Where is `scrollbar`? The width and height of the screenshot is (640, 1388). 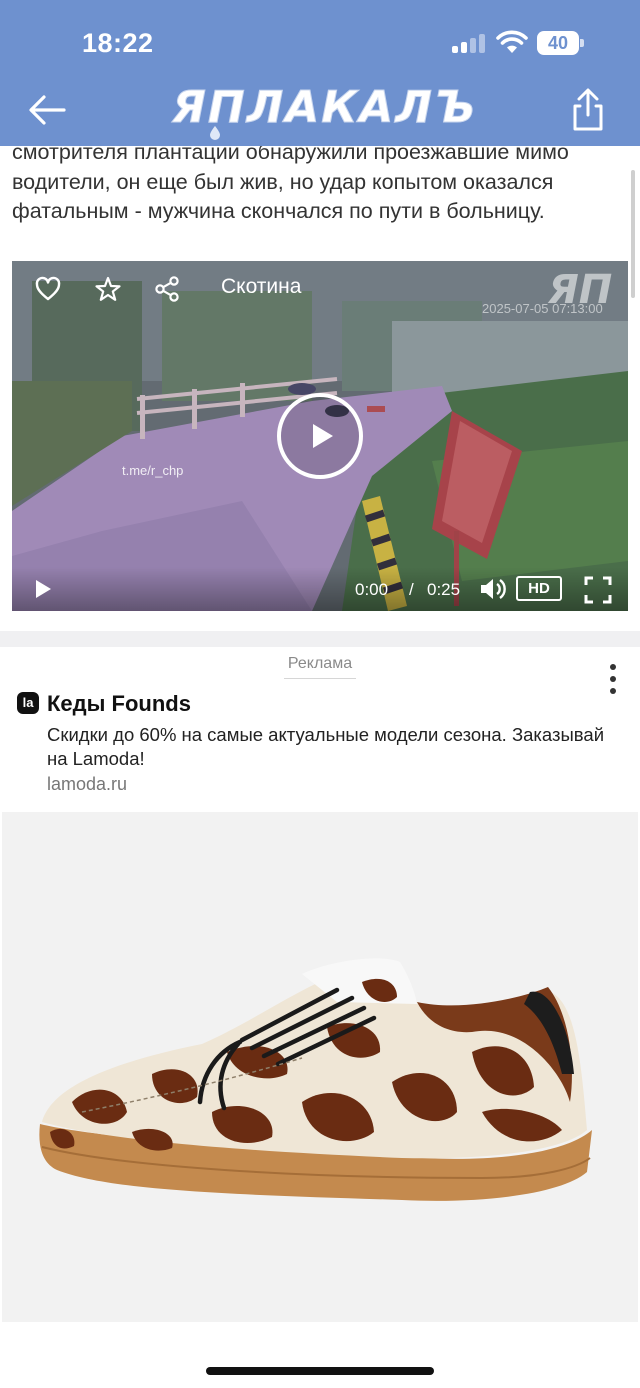 scrollbar is located at coordinates (633, 234).